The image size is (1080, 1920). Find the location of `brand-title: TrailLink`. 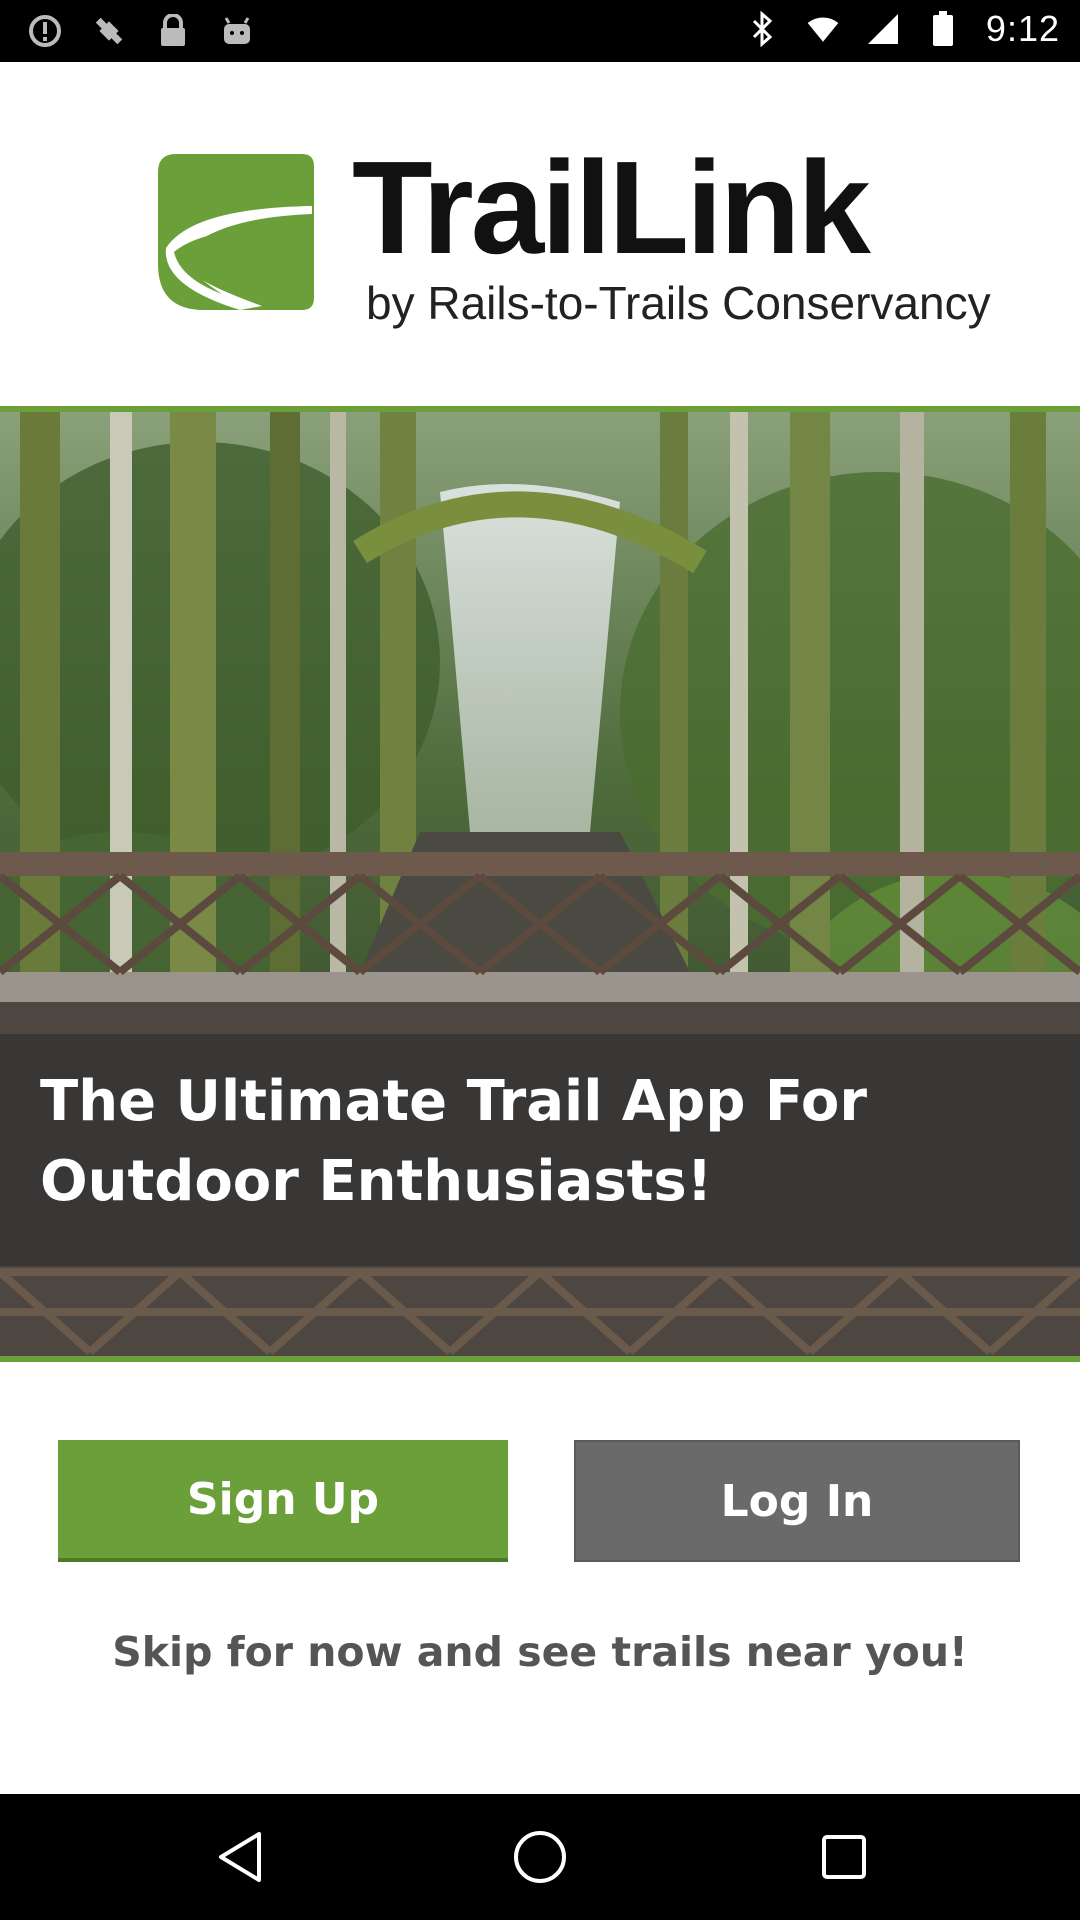

brand-title: TrailLink is located at coordinates (611, 207).